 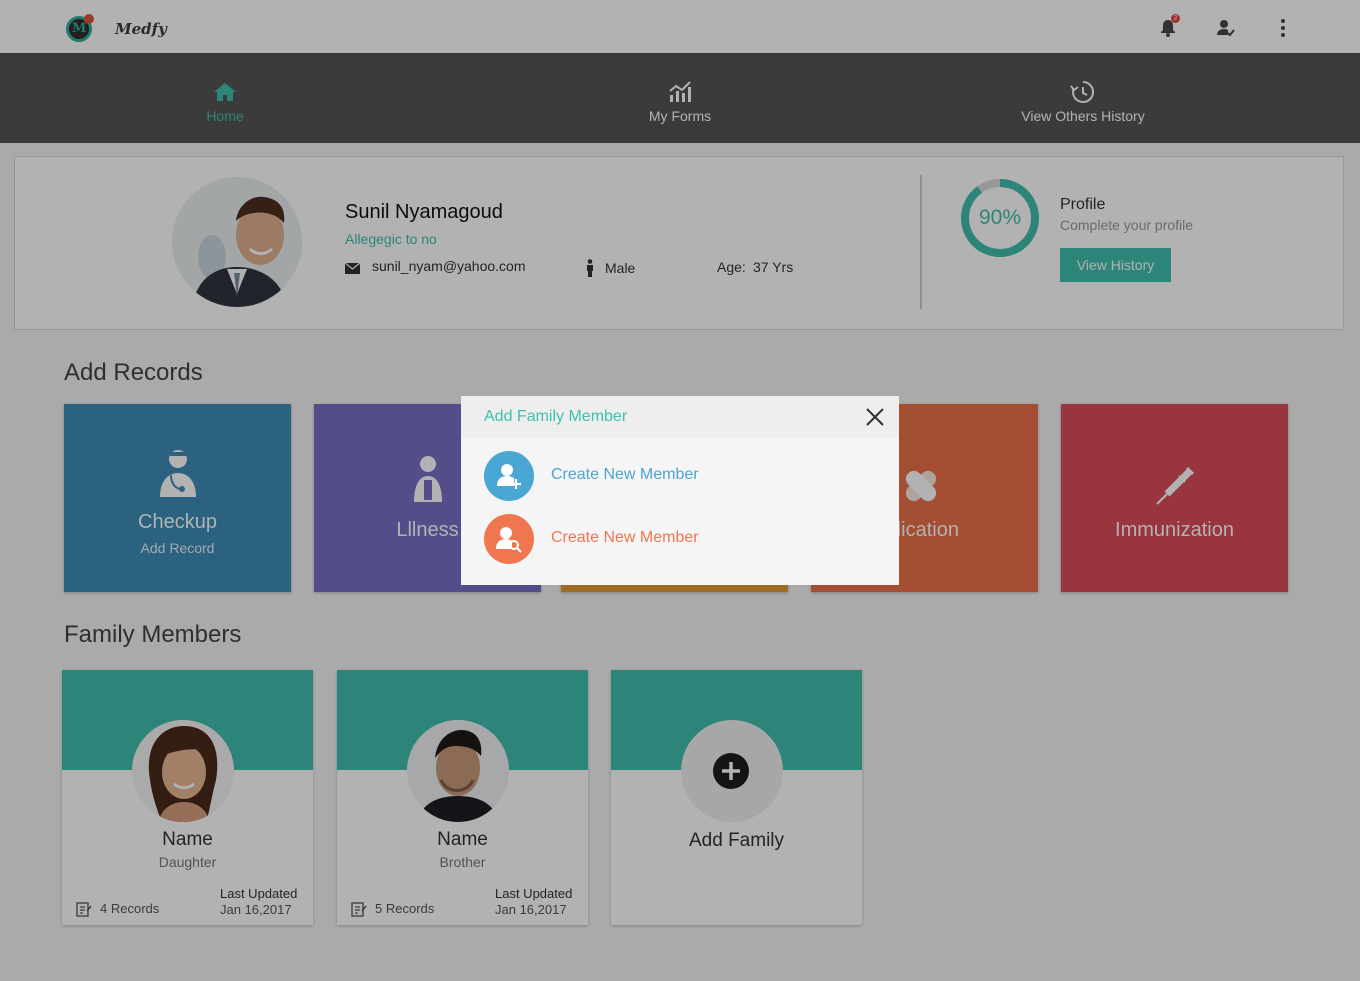 I want to click on add-user-icon, so click(x=509, y=476).